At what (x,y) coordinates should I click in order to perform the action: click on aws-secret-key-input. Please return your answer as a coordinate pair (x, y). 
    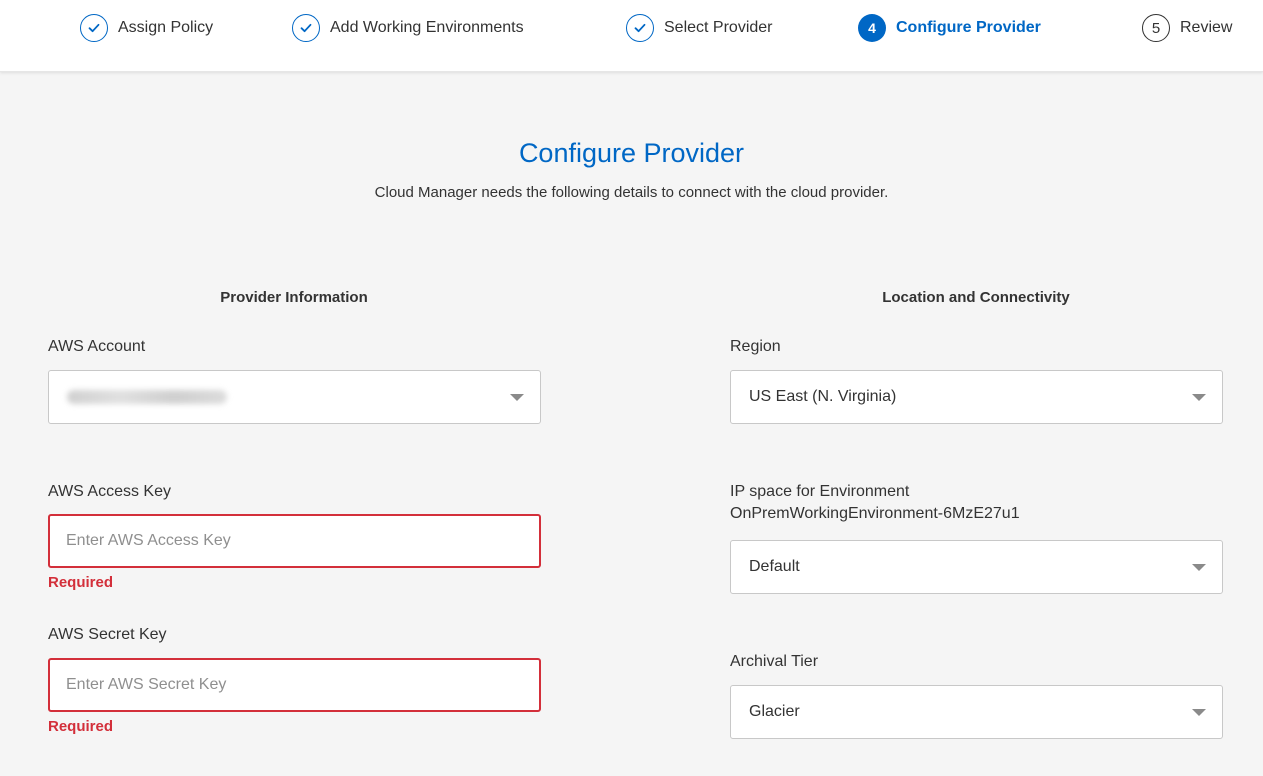
    Looking at the image, I should click on (294, 685).